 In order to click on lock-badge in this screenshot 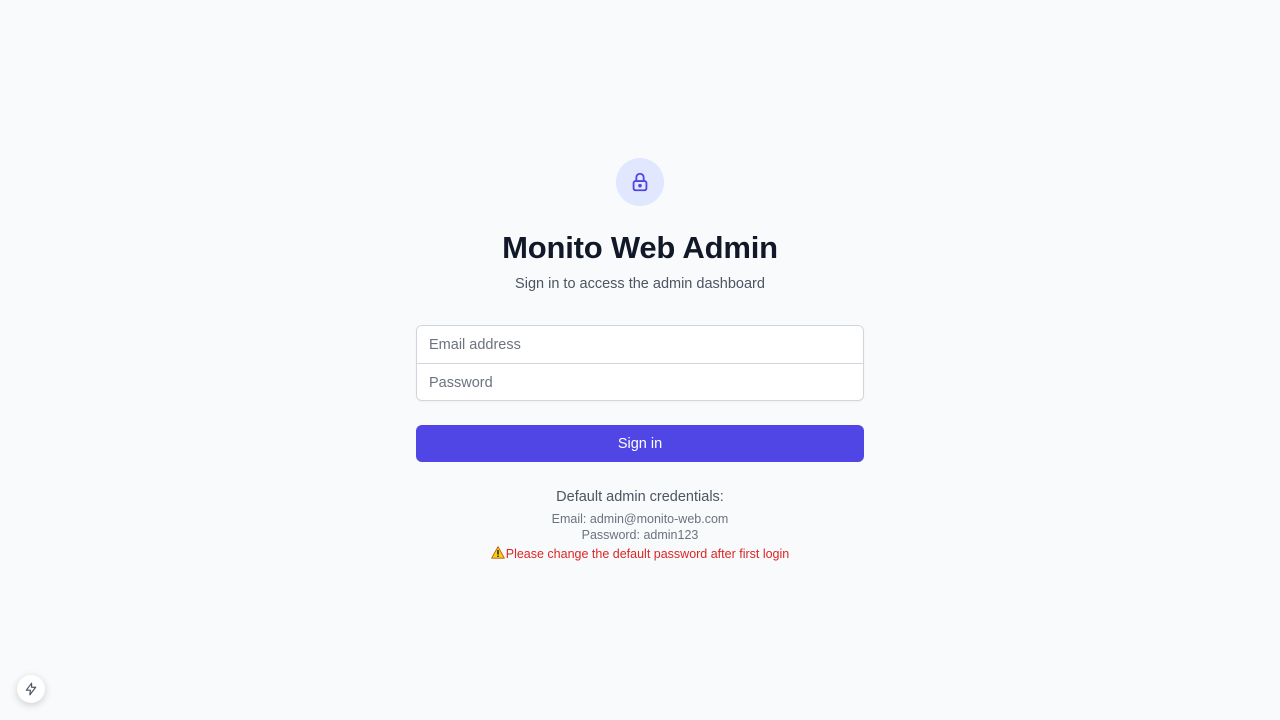, I will do `click(640, 182)`.